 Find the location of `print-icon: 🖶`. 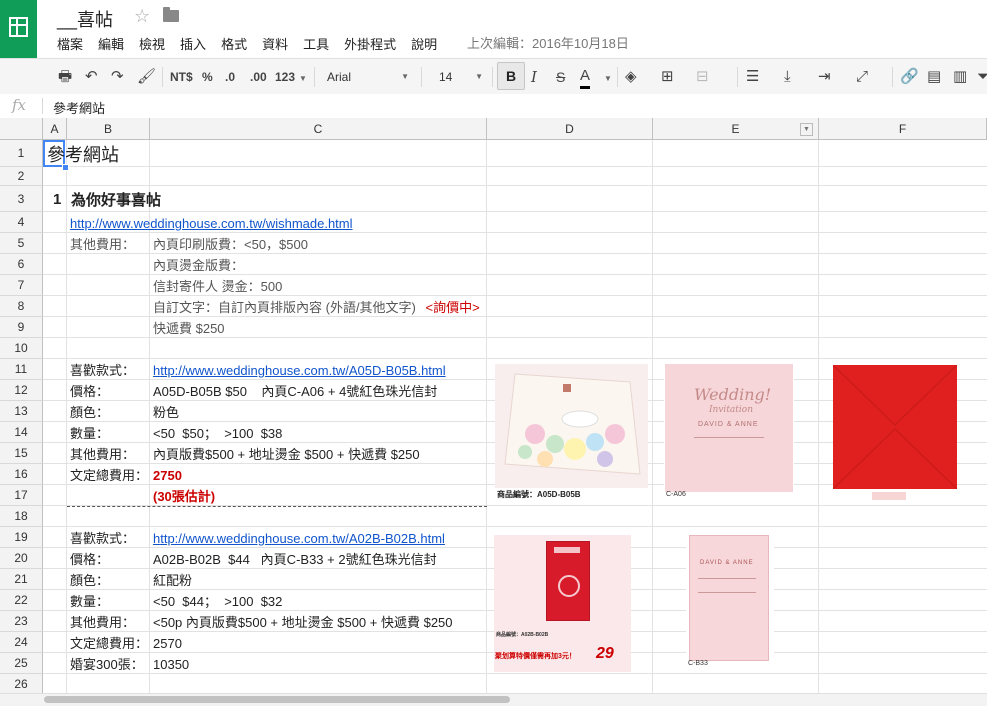

print-icon: 🖶 is located at coordinates (65, 77).